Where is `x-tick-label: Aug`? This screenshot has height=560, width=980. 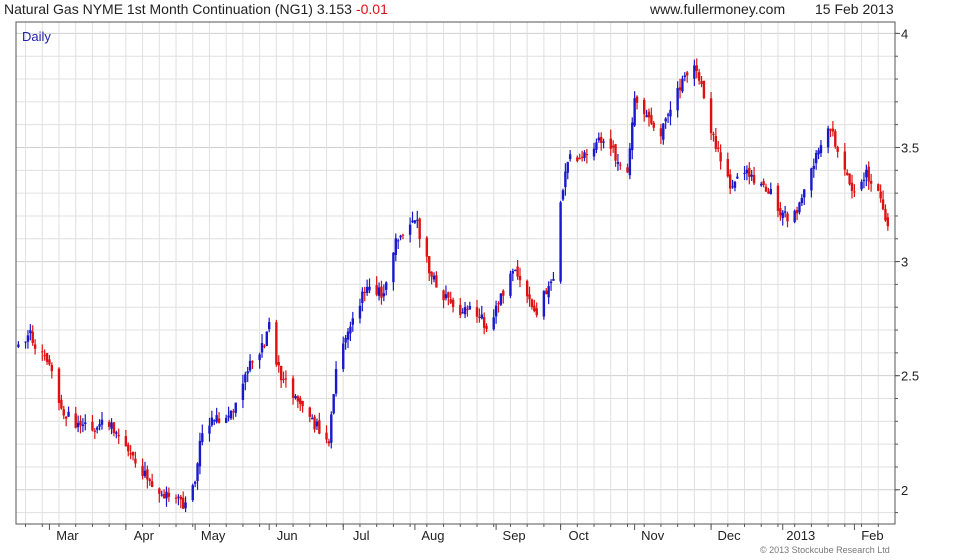
x-tick-label: Aug is located at coordinates (432, 535).